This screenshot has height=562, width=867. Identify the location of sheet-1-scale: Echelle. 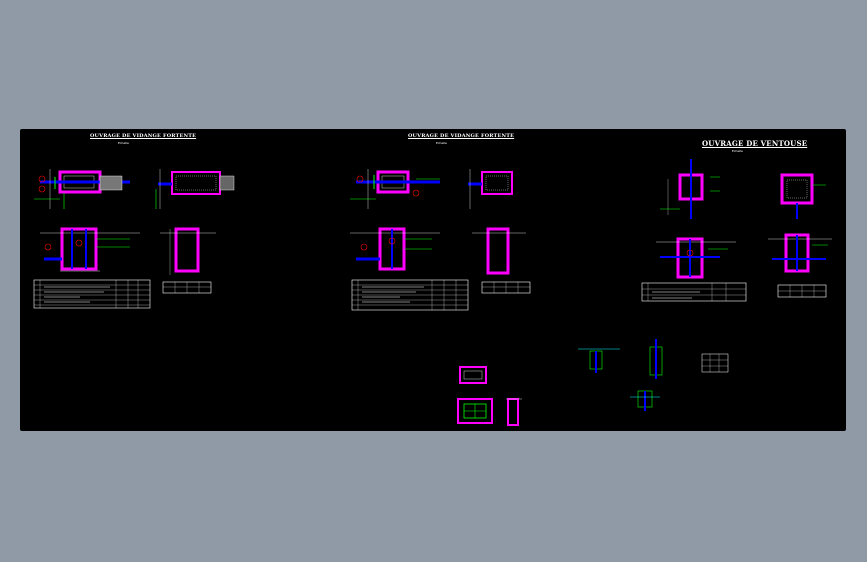
(123, 143).